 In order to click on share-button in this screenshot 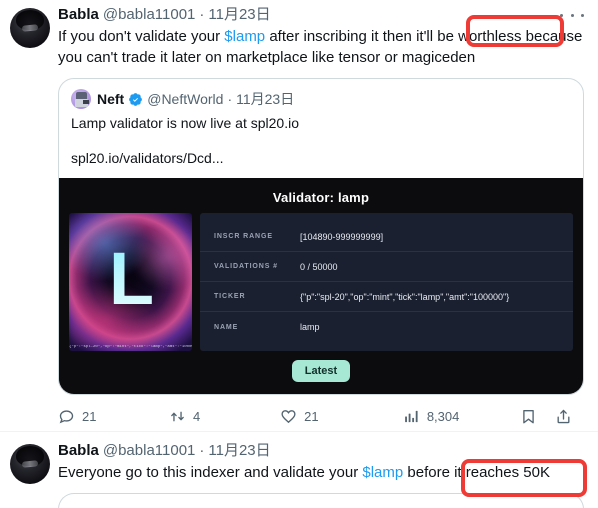, I will do `click(569, 416)`.